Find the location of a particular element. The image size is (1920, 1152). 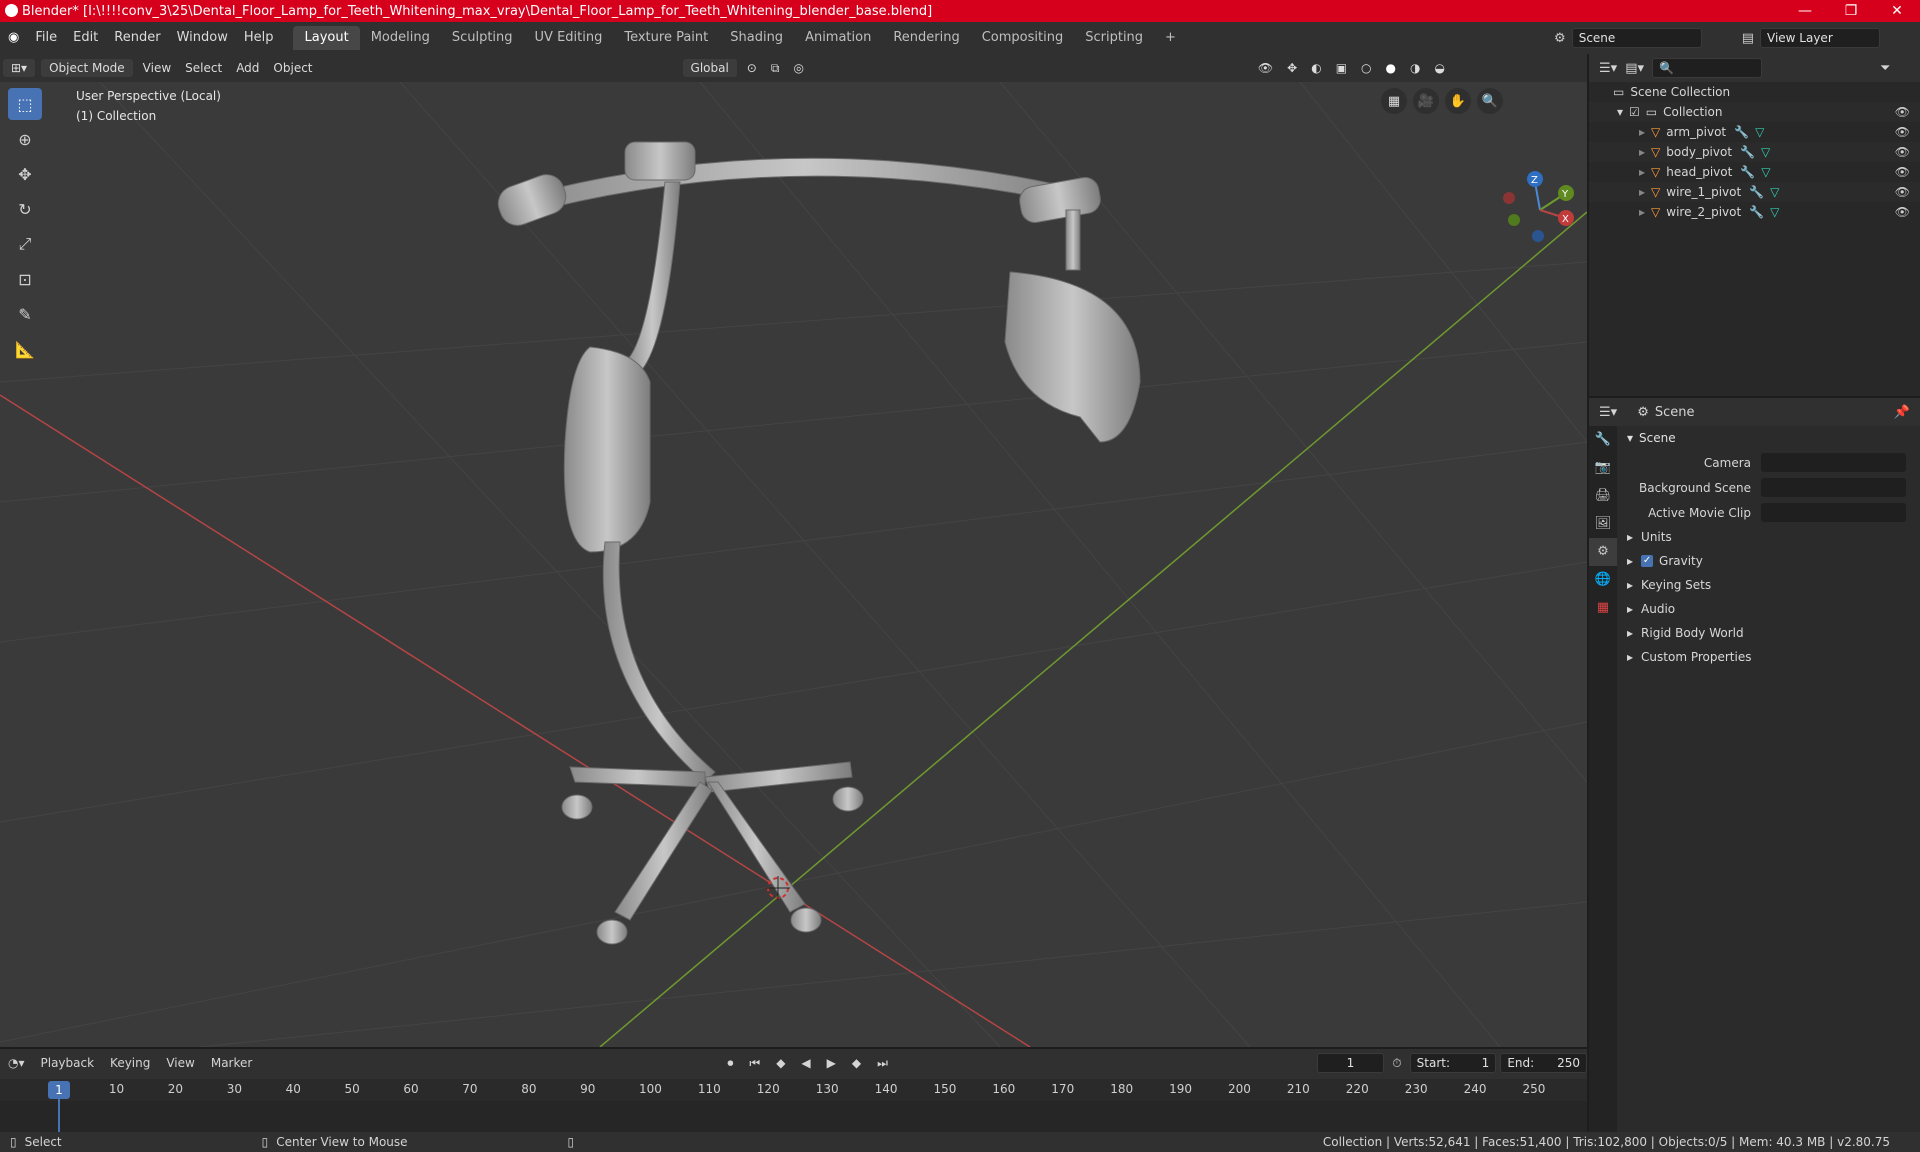

filter-icon: ⏷ is located at coordinates (1885, 68).